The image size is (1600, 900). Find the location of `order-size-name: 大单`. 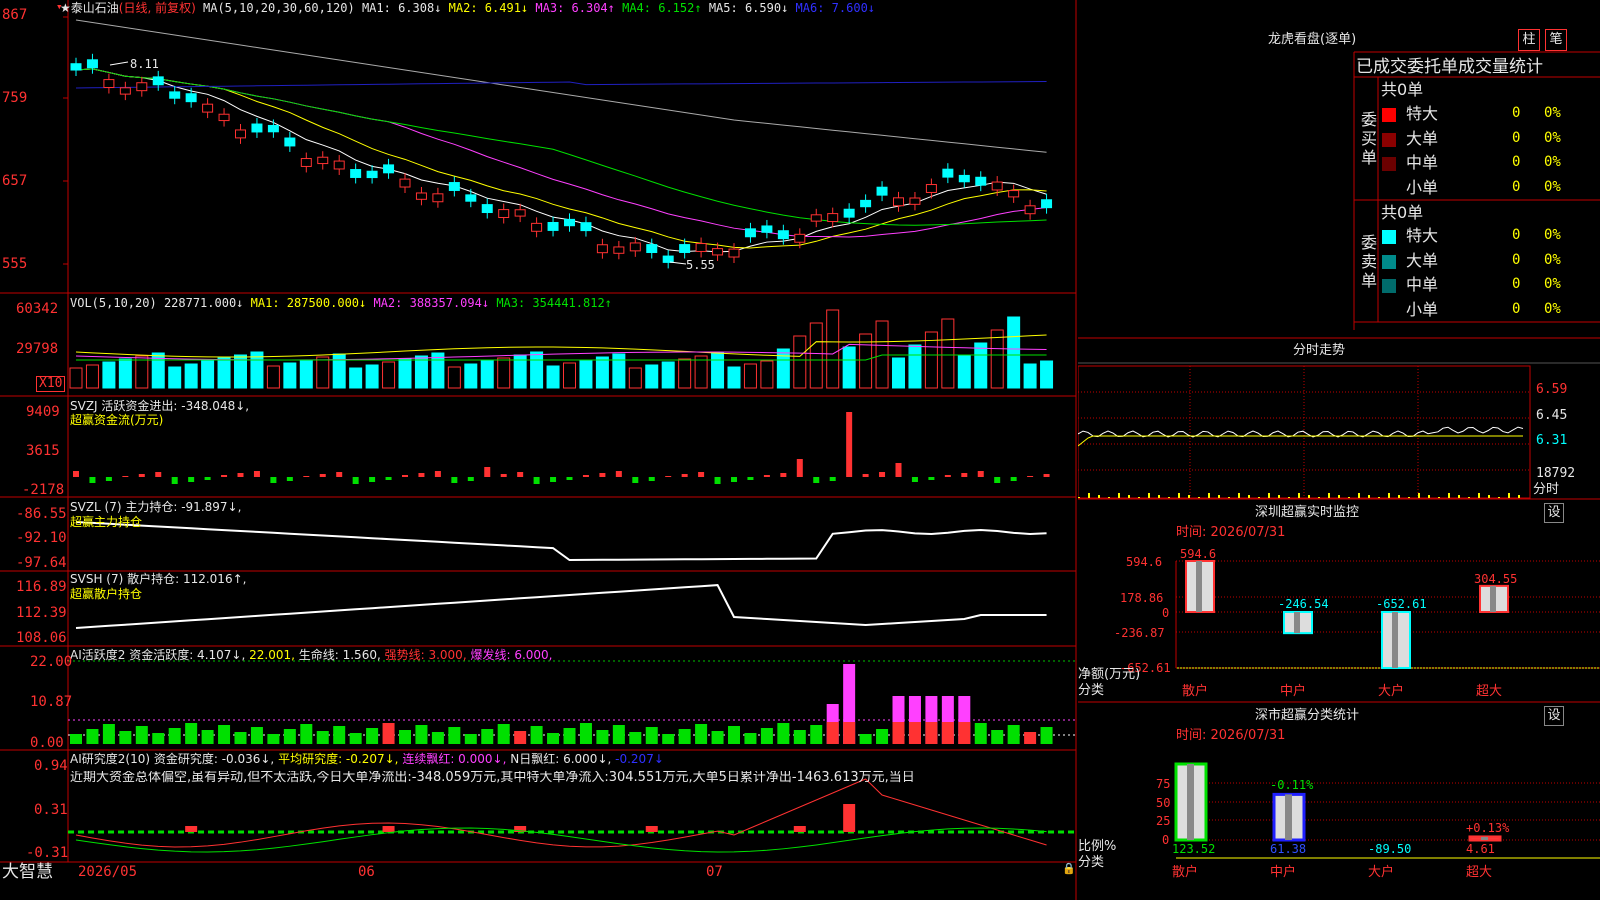

order-size-name: 大单 is located at coordinates (1422, 138).